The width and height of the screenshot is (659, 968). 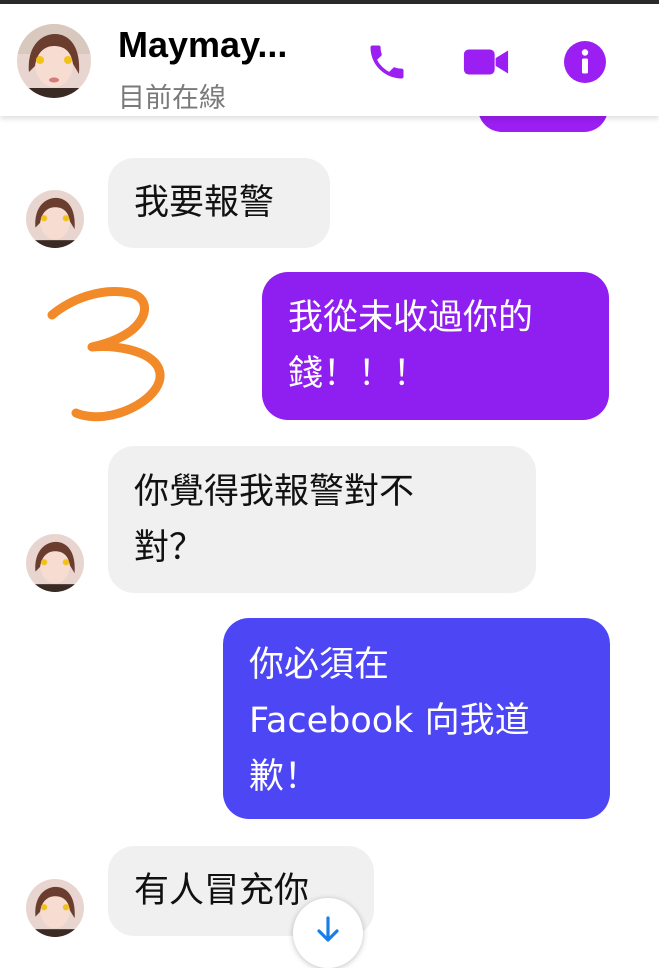 What do you see at coordinates (329, 60) in the screenshot?
I see `chat-header: Maymay... 目前在線` at bounding box center [329, 60].